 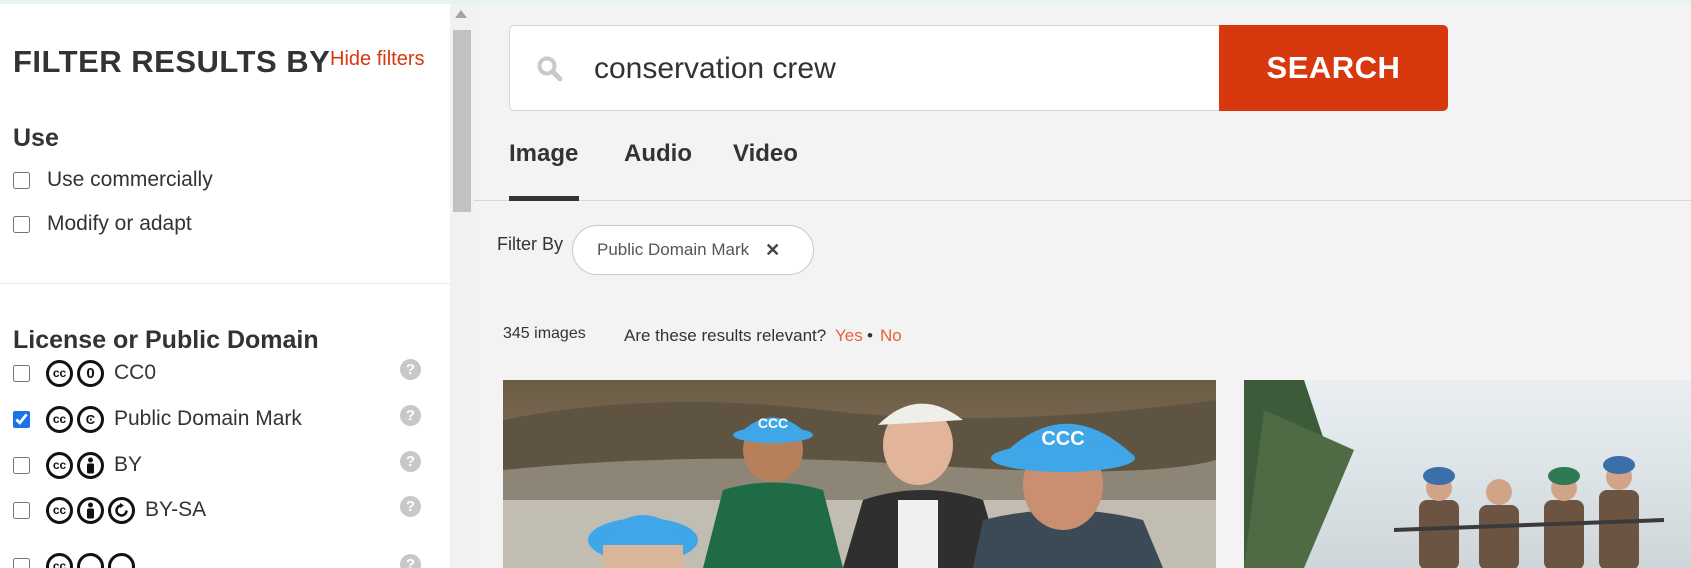 What do you see at coordinates (128, 464) in the screenshot?
I see `by-label: BY` at bounding box center [128, 464].